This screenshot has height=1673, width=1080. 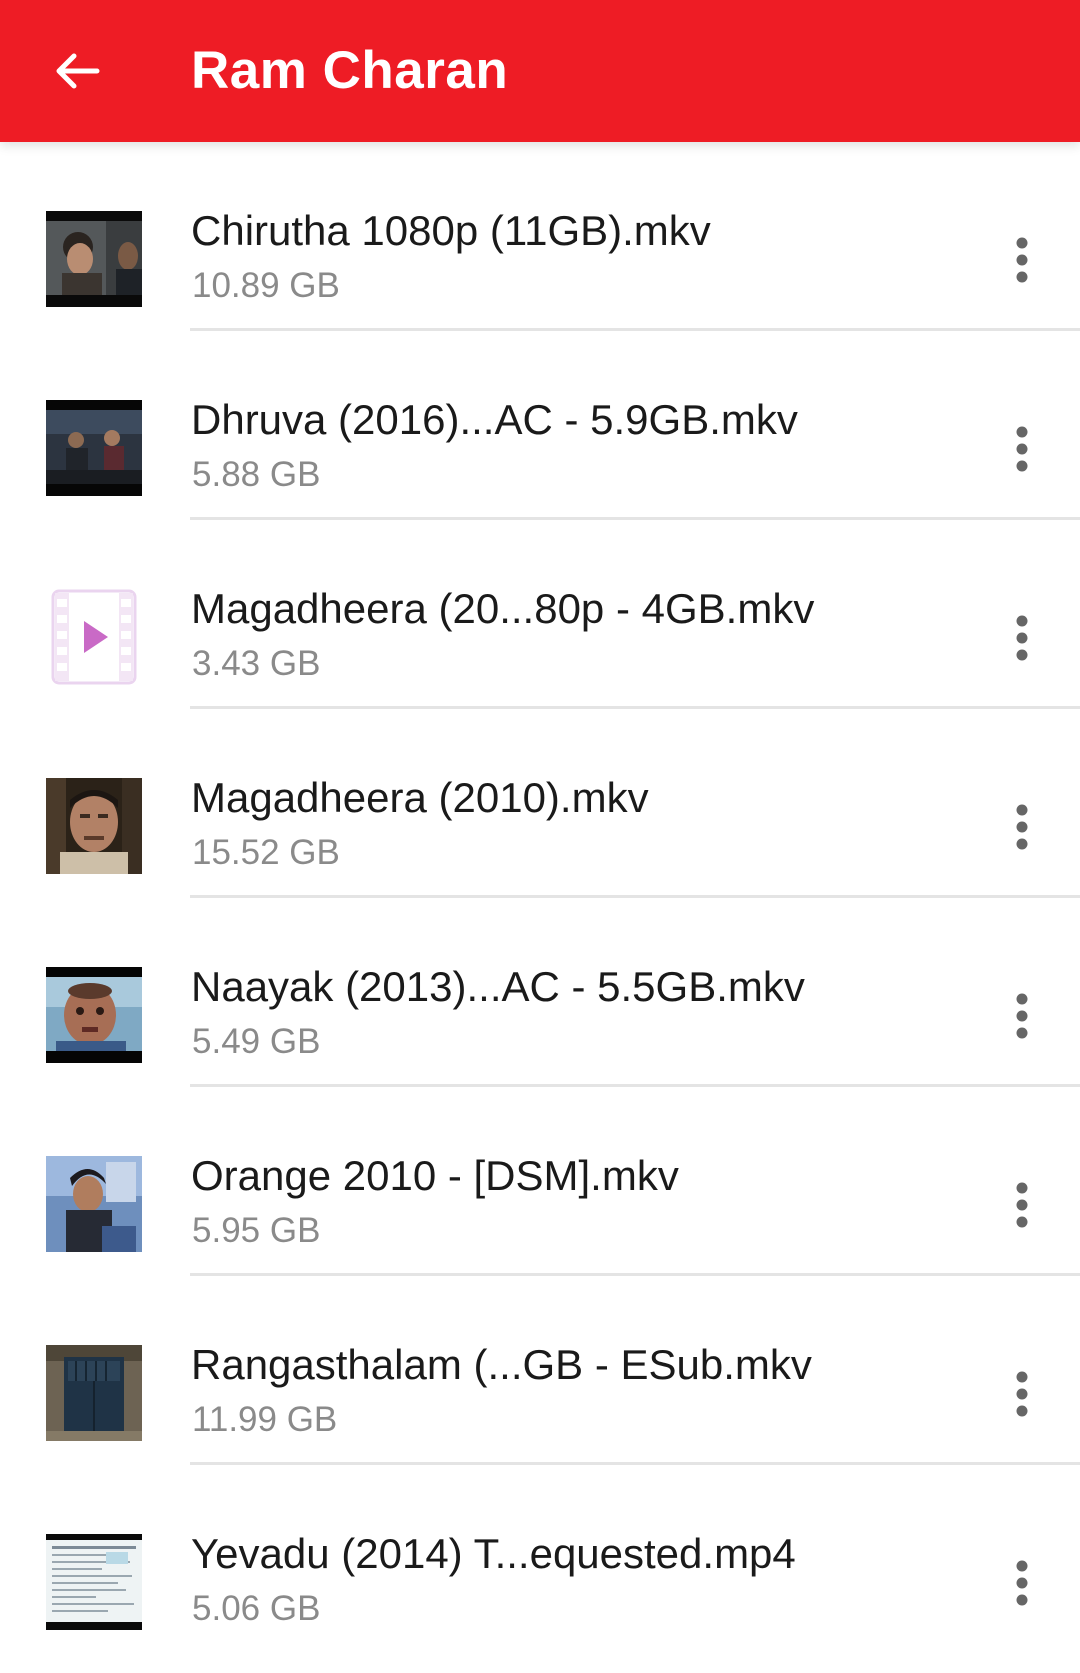 What do you see at coordinates (265, 1419) in the screenshot?
I see `file-size: 11.99 GB` at bounding box center [265, 1419].